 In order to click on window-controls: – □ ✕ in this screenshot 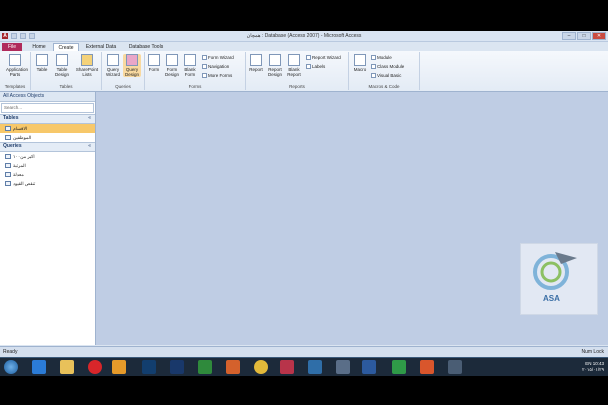, I will do `click(584, 36)`.